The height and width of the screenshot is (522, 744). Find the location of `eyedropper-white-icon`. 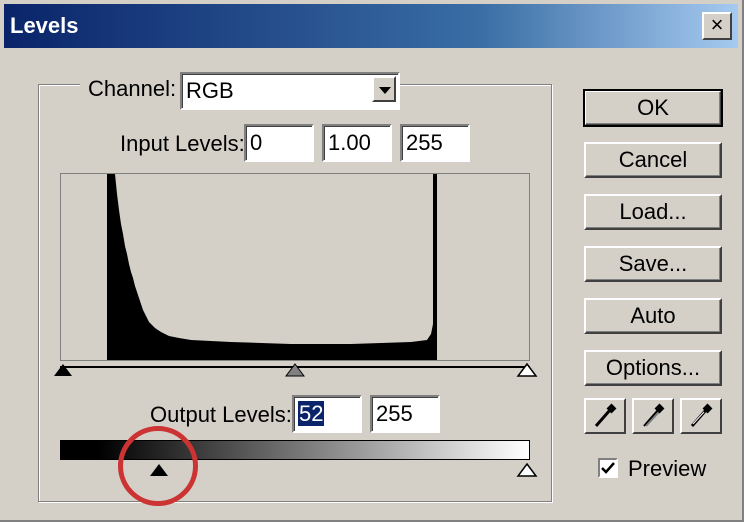

eyedropper-white-icon is located at coordinates (701, 416).